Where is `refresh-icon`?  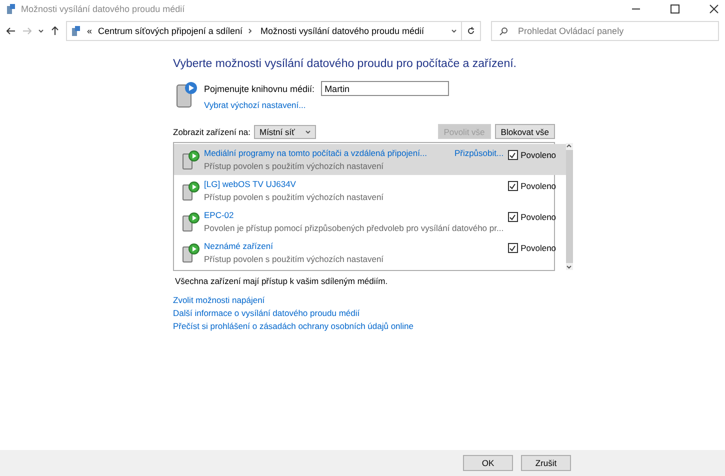
refresh-icon is located at coordinates (471, 31).